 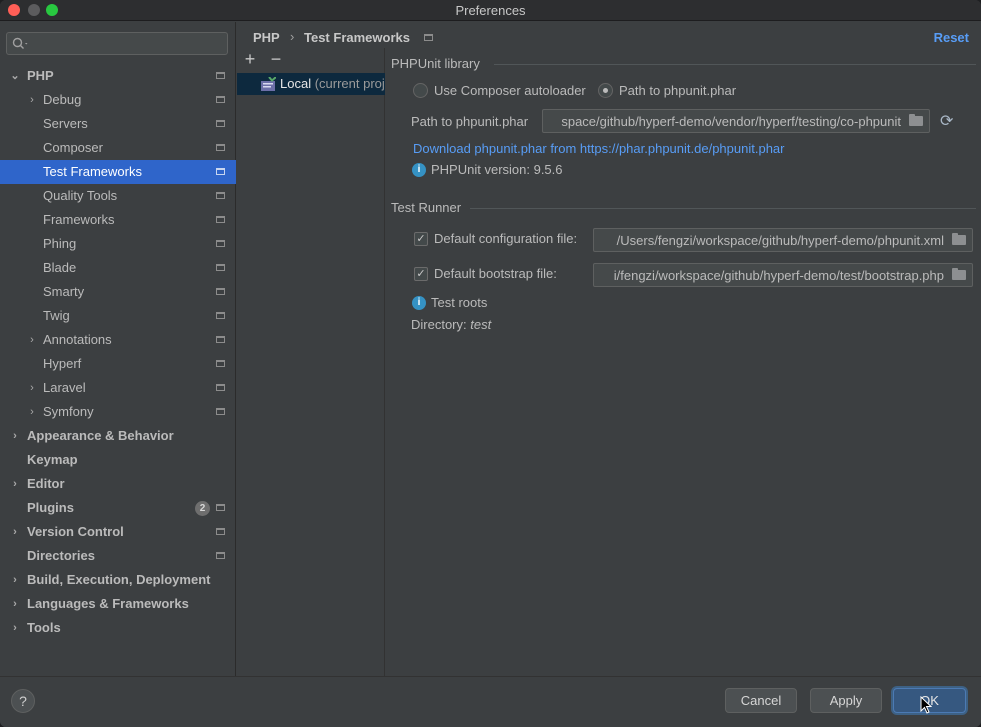 I want to click on dialog-footer: ? Cancel Apply OK, so click(x=490, y=701).